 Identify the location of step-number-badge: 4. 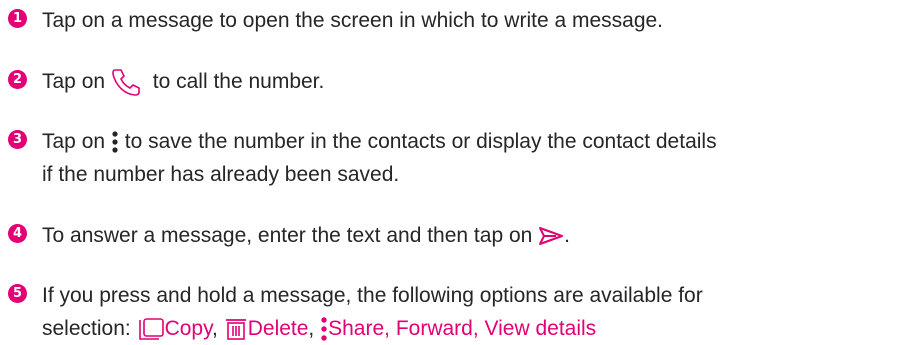
(17, 233).